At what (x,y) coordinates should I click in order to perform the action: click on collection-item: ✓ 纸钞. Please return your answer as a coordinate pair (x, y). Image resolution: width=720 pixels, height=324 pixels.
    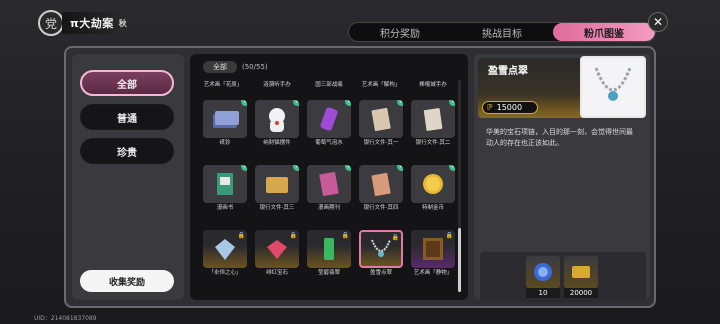
    Looking at the image, I should click on (225, 124).